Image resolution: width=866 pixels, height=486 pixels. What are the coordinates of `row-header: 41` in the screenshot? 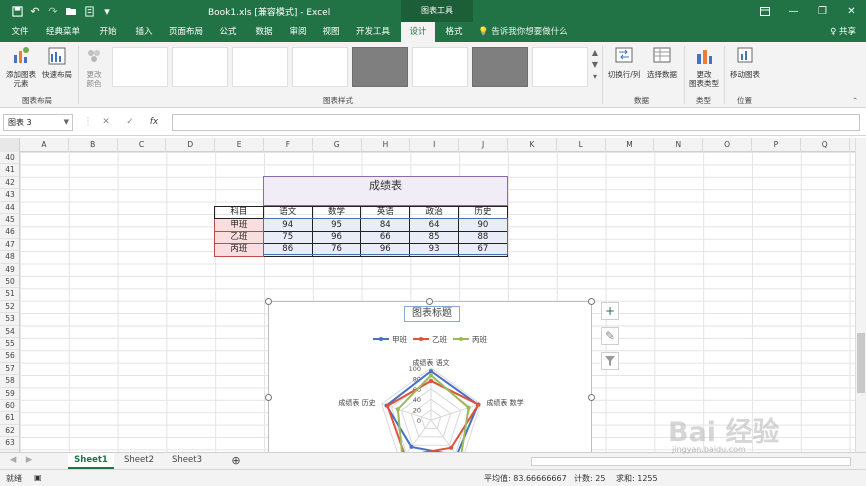 It's located at (9, 170).